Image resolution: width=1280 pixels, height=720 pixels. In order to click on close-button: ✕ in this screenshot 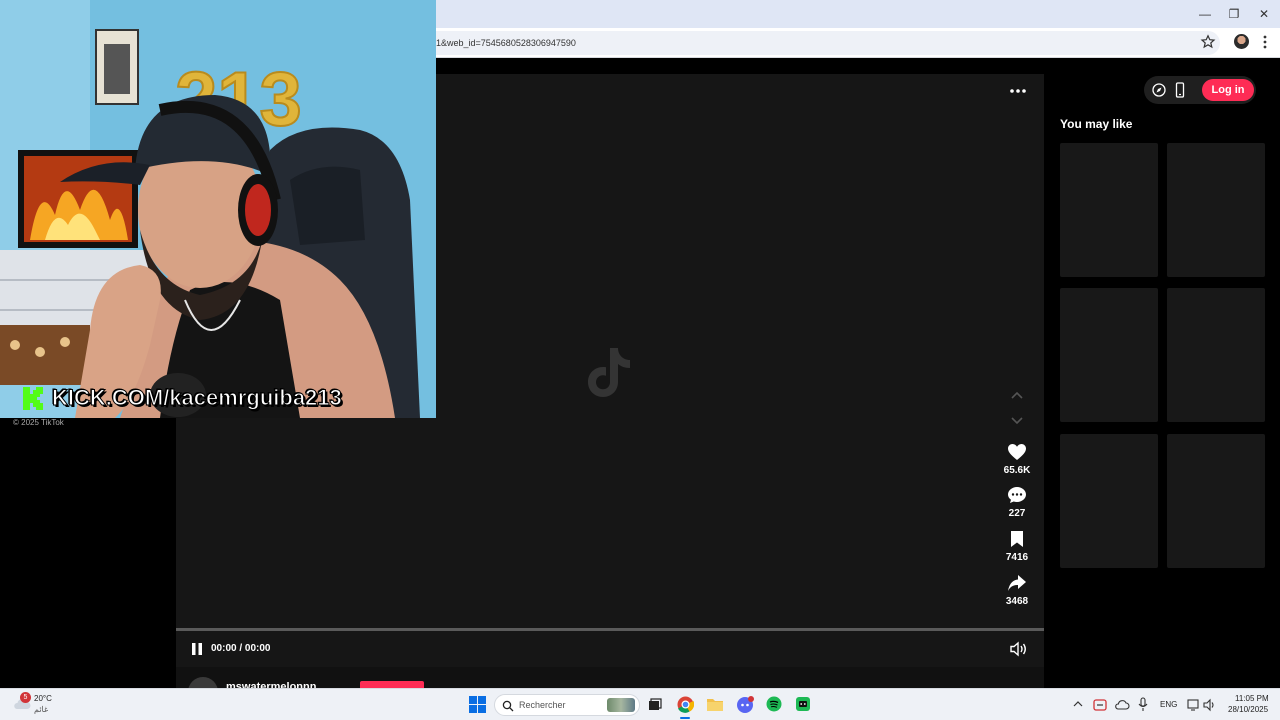, I will do `click(1264, 14)`.